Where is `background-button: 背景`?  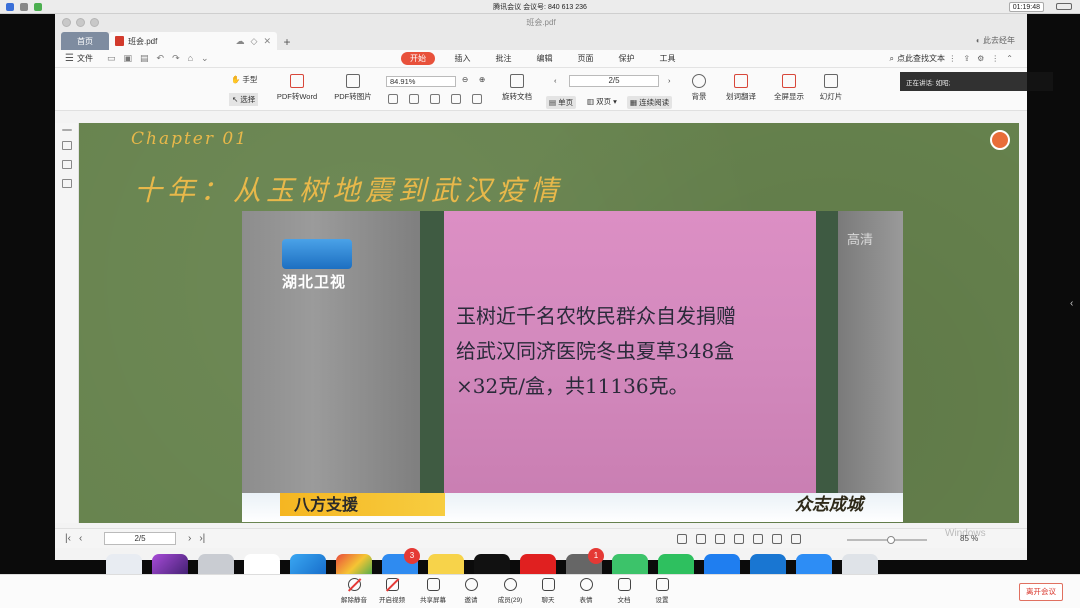
background-button: 背景 is located at coordinates (699, 88).